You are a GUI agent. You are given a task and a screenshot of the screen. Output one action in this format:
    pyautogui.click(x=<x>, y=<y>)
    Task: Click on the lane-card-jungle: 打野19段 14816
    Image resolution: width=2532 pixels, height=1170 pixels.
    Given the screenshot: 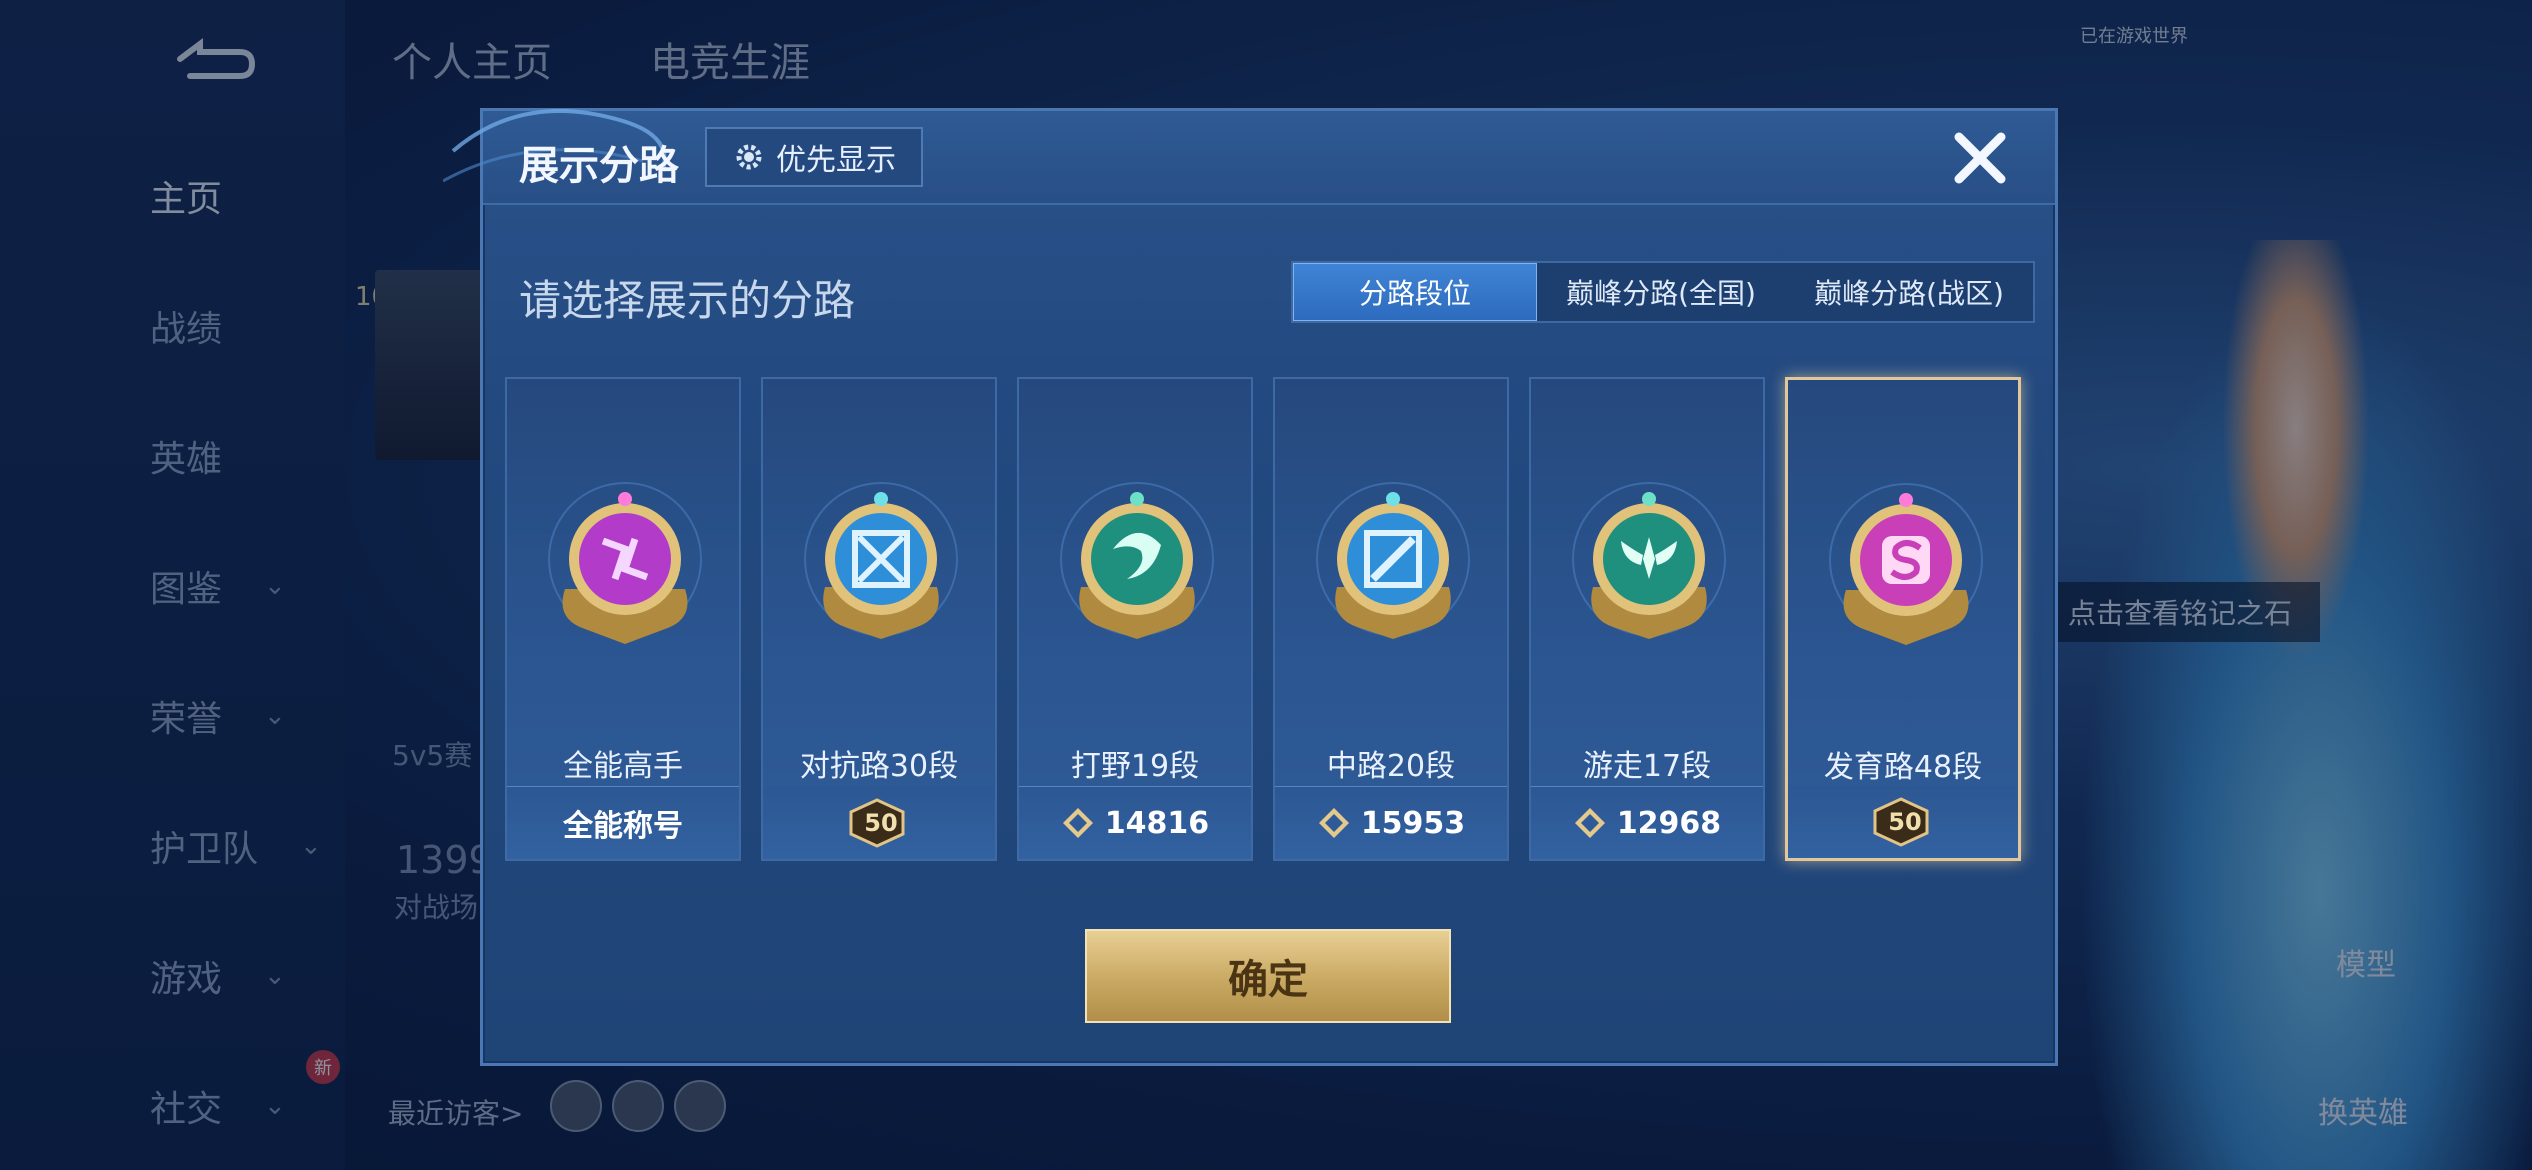 What is the action you would take?
    pyautogui.click(x=1135, y=619)
    